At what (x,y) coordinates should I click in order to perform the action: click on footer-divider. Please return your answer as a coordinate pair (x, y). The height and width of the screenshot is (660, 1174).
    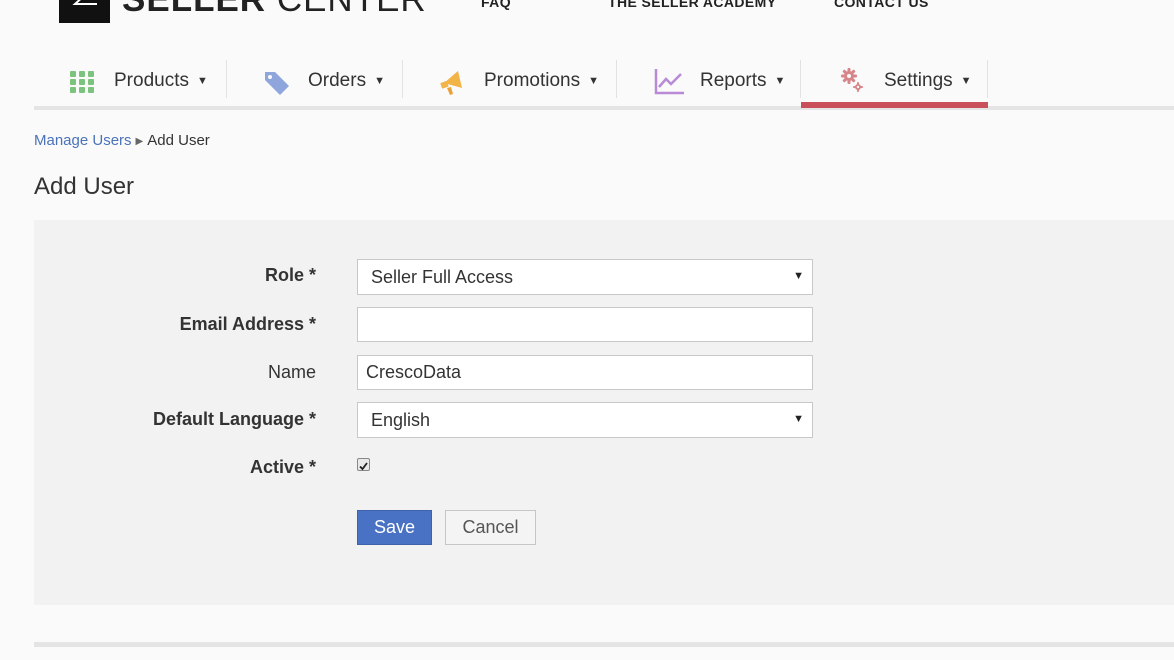
    Looking at the image, I should click on (604, 644).